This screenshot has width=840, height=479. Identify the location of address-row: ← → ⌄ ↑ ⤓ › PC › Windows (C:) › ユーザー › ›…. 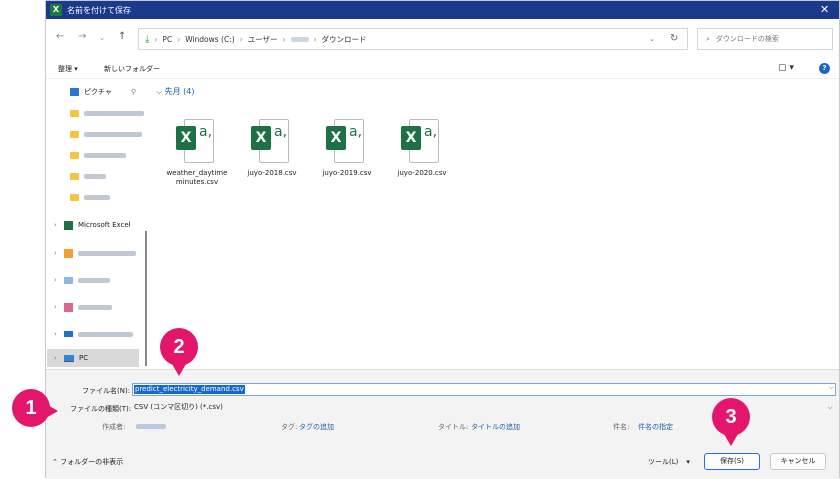
(442, 38).